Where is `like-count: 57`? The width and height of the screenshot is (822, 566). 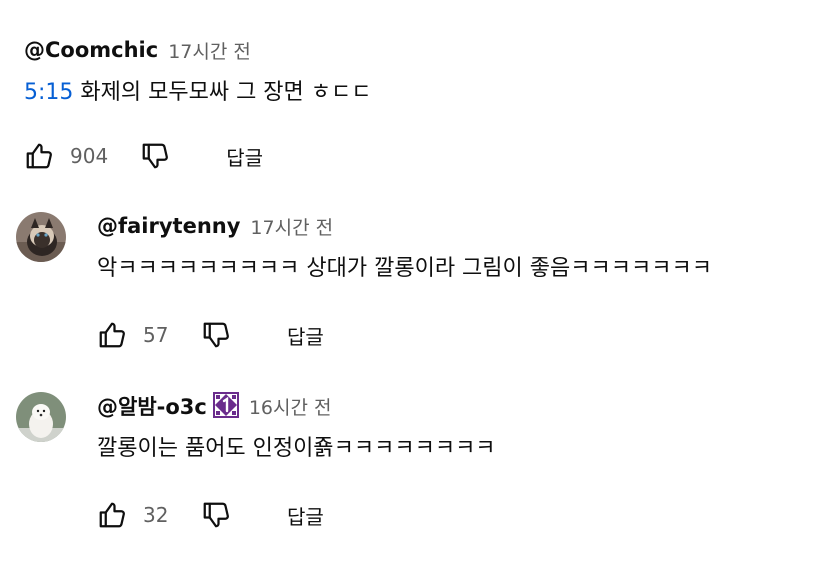 like-count: 57 is located at coordinates (156, 335).